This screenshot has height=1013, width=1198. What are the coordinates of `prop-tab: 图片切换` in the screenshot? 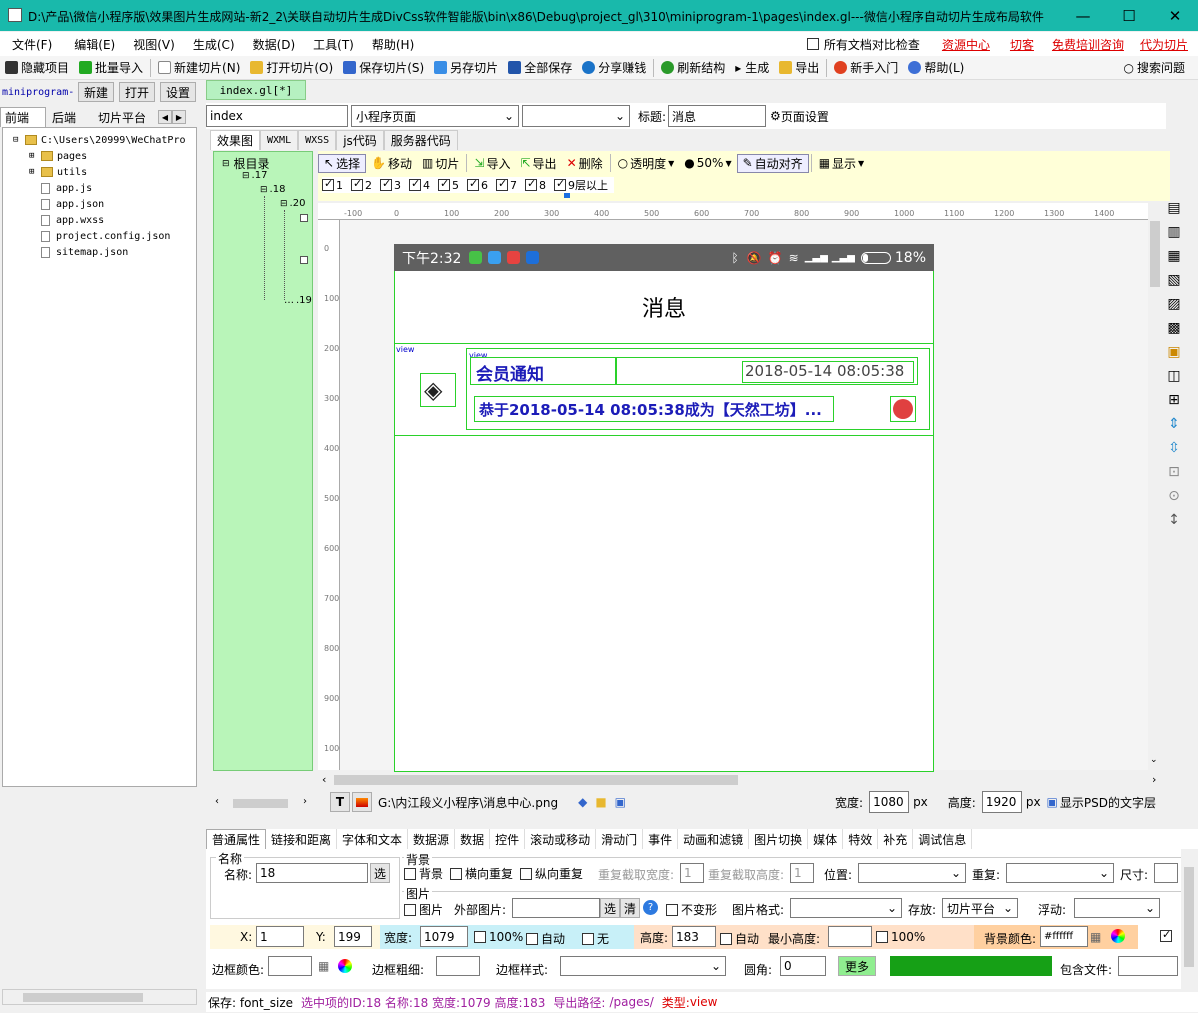 It's located at (779, 839).